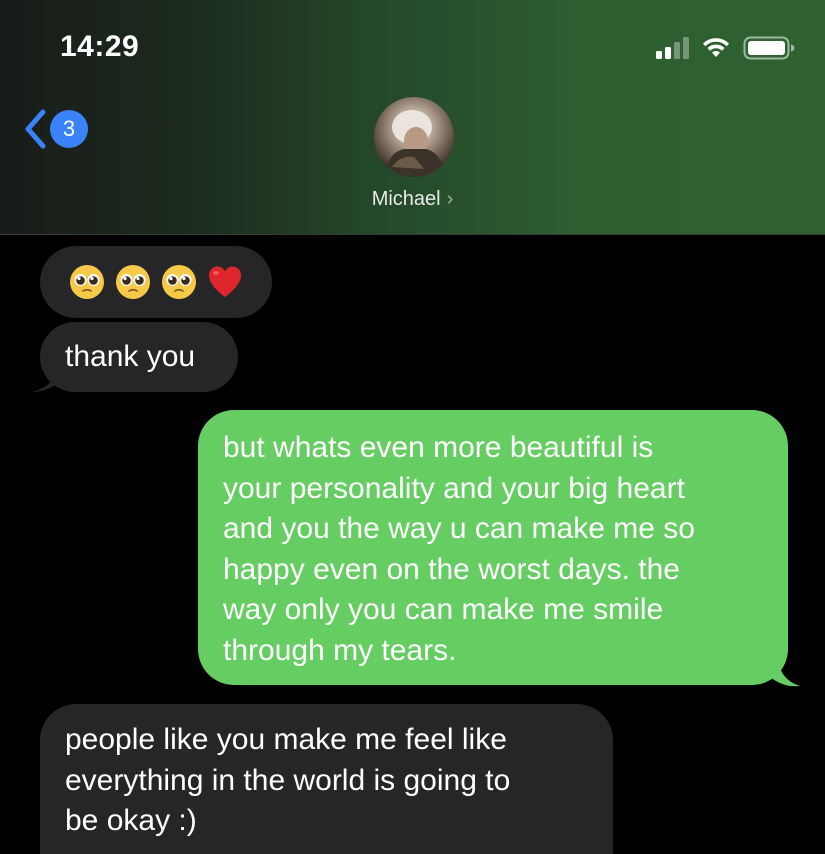  What do you see at coordinates (451, 569) in the screenshot?
I see `message-line: happy even on the worst days. the` at bounding box center [451, 569].